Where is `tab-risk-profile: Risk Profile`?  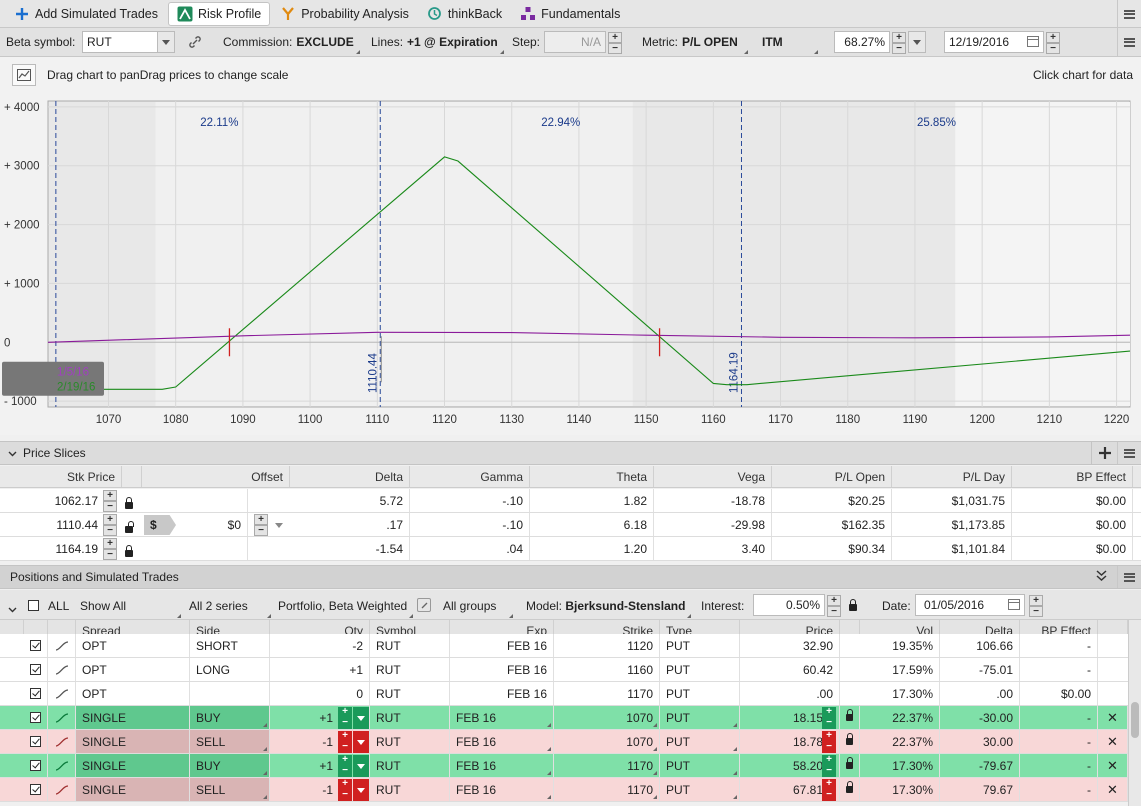 tab-risk-profile: Risk Profile is located at coordinates (219, 13).